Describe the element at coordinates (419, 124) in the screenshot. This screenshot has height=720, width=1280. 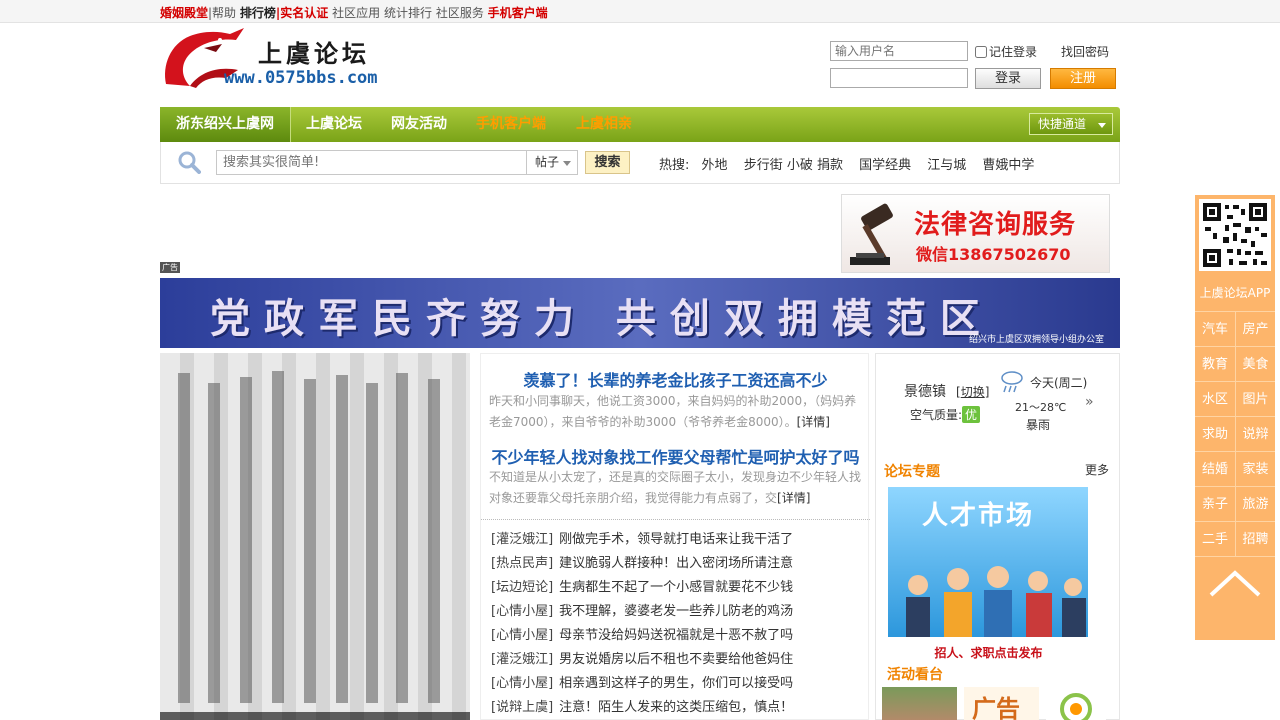
I see `nav-item-activities: 网友活动` at that location.